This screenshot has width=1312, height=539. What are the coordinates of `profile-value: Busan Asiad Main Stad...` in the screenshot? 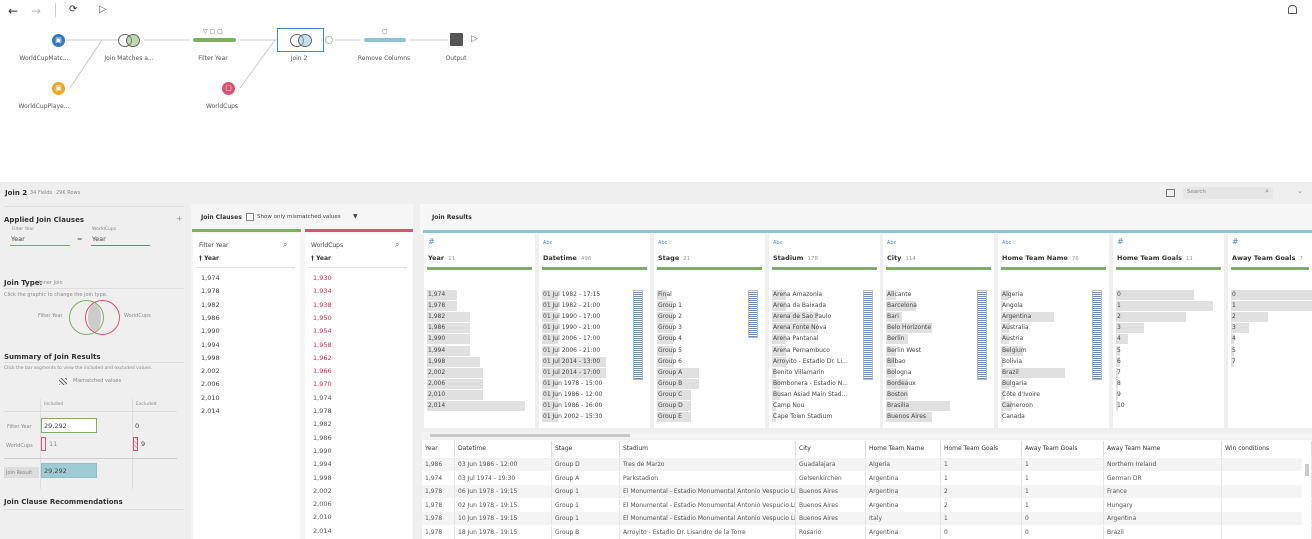 It's located at (809, 394).